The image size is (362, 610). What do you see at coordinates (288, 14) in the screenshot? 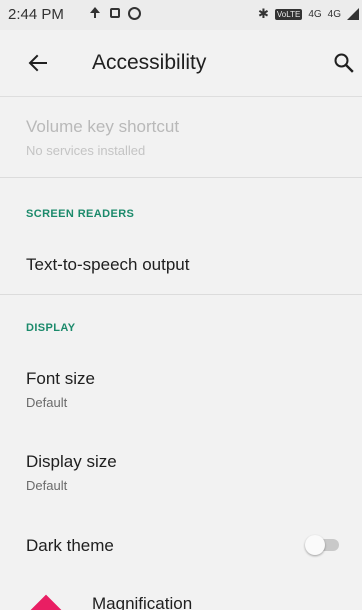
I see `volte-badge: VoLTE` at bounding box center [288, 14].